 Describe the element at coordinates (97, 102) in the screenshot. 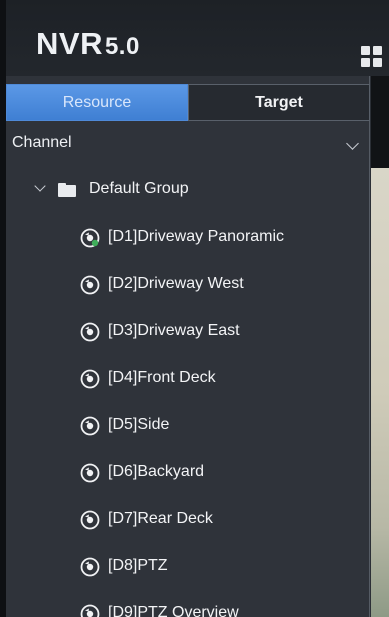

I see `tab-resource: Resource` at that location.